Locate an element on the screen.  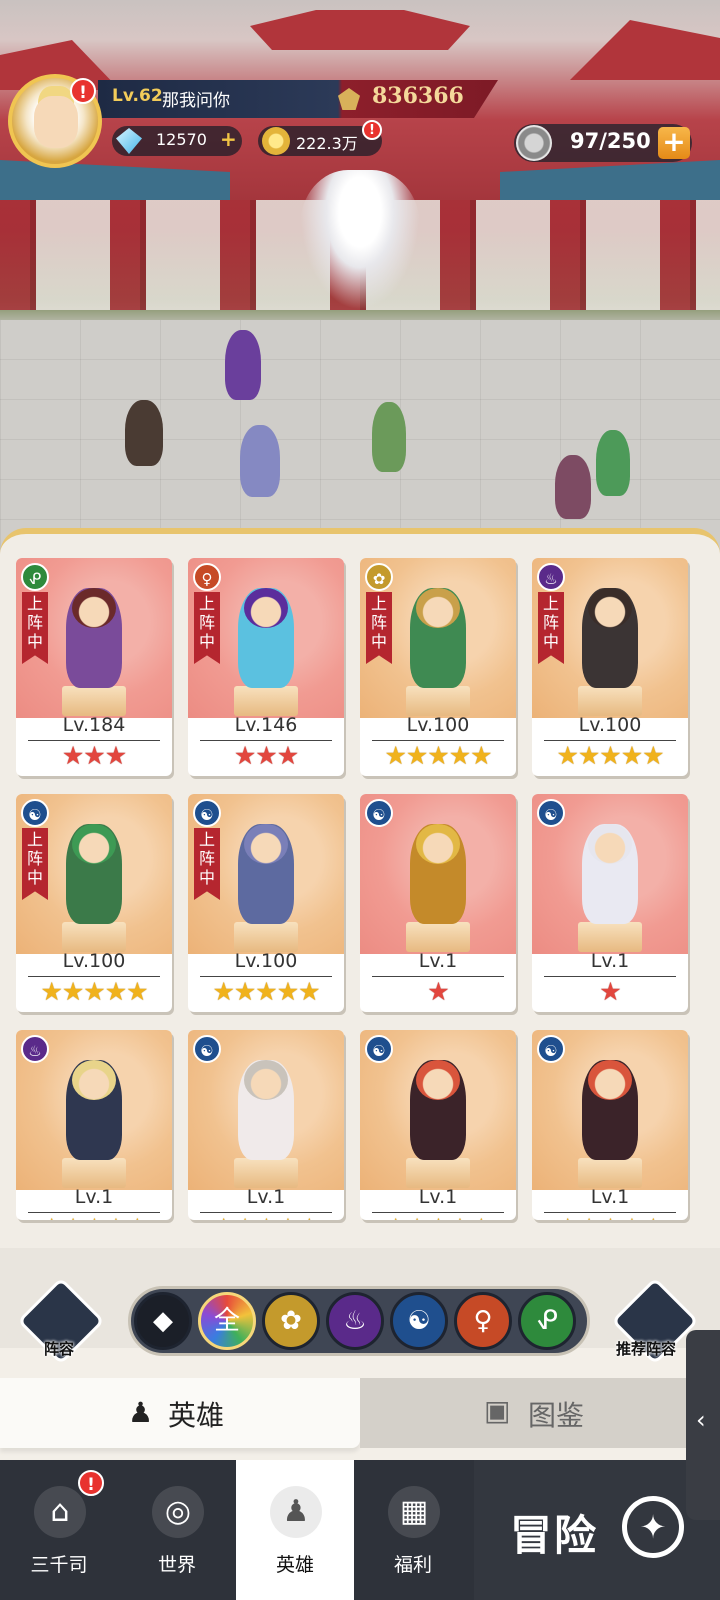
gold-coin-icon is located at coordinates (276, 141).